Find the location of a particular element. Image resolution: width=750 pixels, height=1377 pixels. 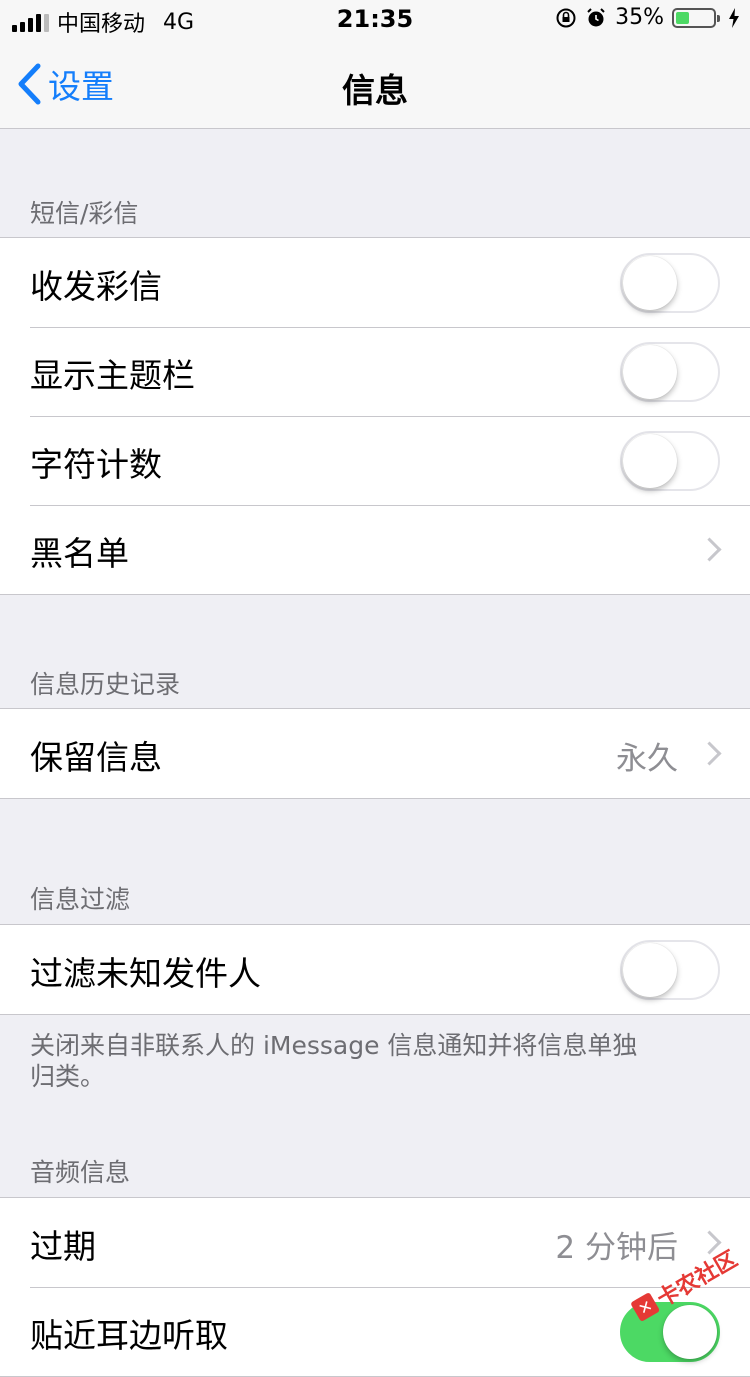

row-blocked: 黑名单 is located at coordinates (375, 549).